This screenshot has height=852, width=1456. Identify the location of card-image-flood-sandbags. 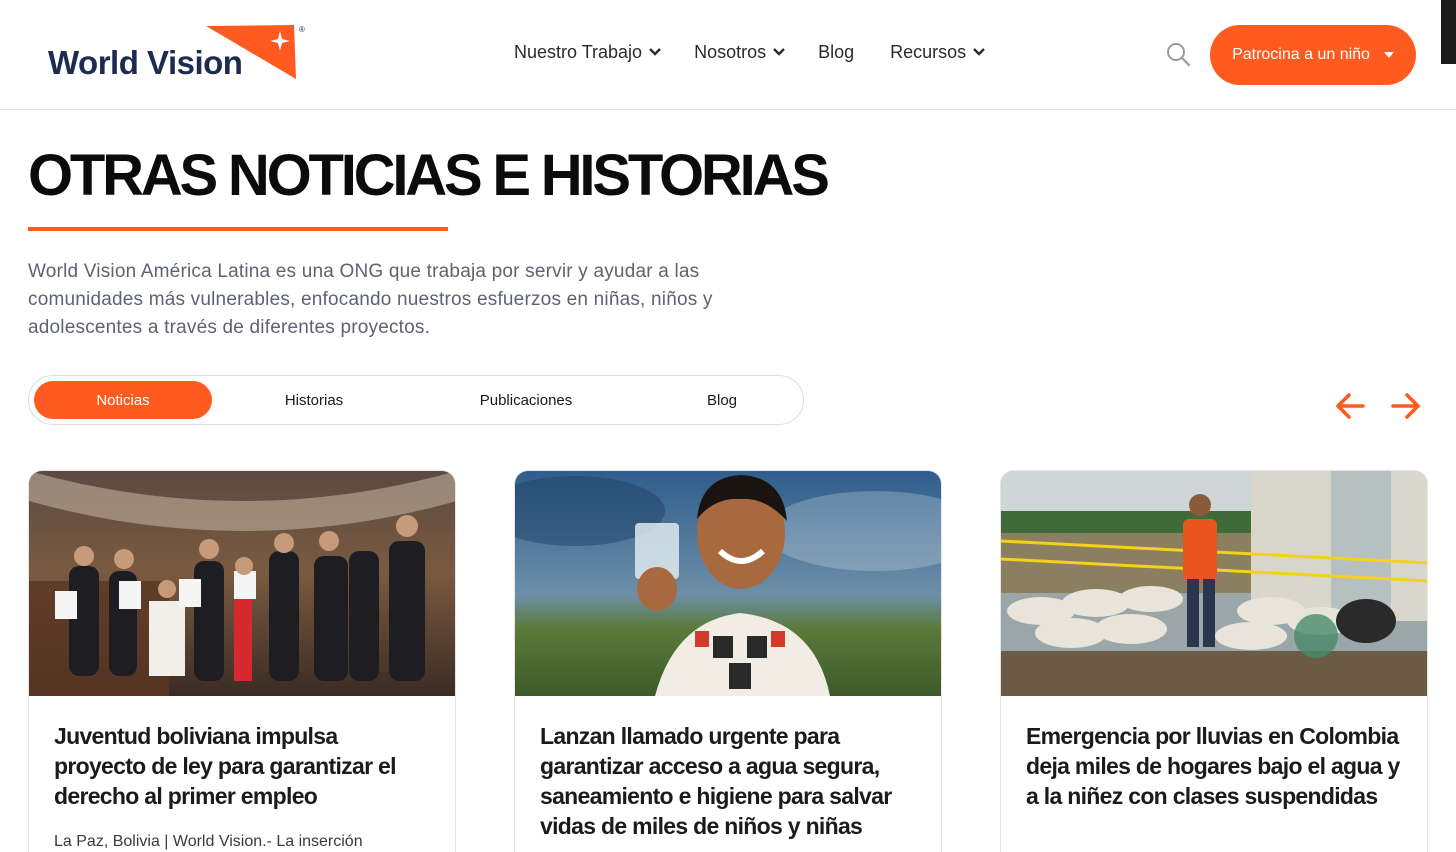
(1214, 583).